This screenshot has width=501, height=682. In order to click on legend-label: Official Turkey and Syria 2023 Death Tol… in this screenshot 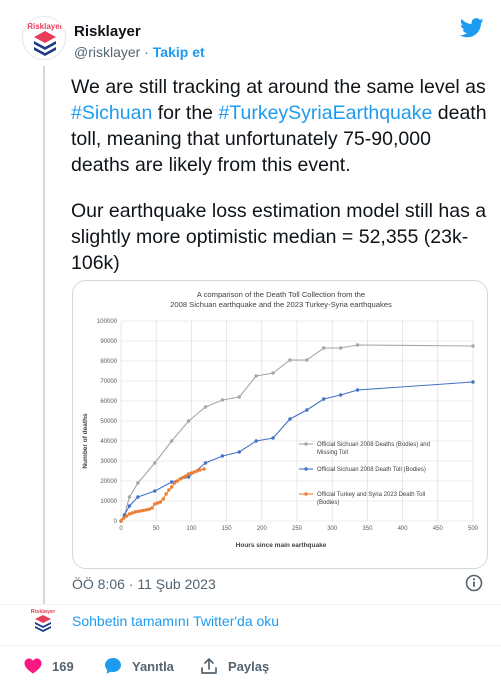, I will do `click(371, 499)`.